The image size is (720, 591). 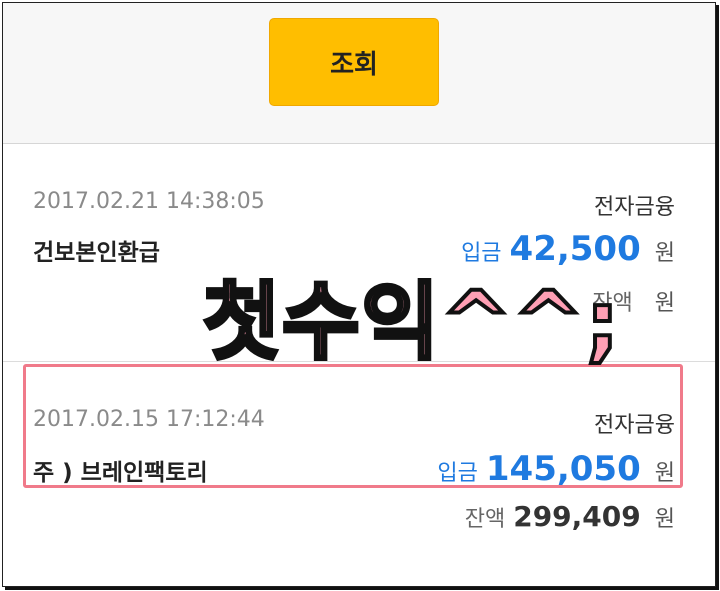 What do you see at coordinates (577, 516) in the screenshot?
I see `balance-amount: 299,409` at bounding box center [577, 516].